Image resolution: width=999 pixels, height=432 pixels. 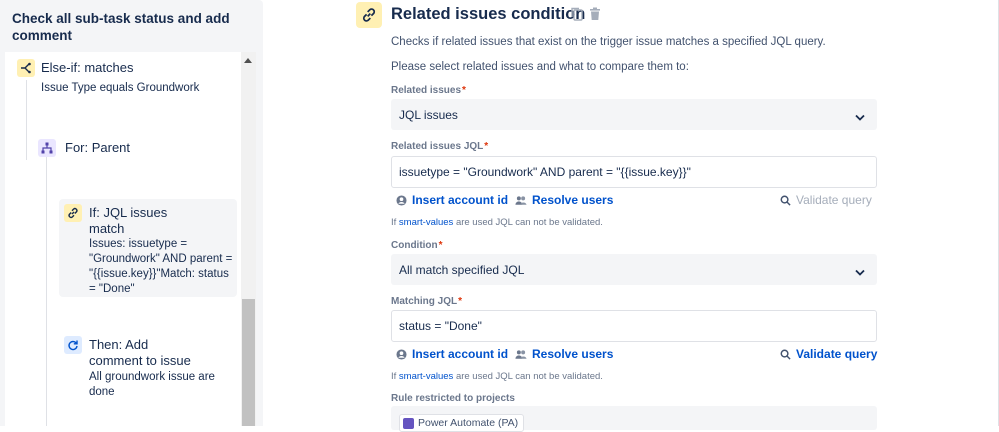 What do you see at coordinates (47, 148) in the screenshot?
I see `branch-icon` at bounding box center [47, 148].